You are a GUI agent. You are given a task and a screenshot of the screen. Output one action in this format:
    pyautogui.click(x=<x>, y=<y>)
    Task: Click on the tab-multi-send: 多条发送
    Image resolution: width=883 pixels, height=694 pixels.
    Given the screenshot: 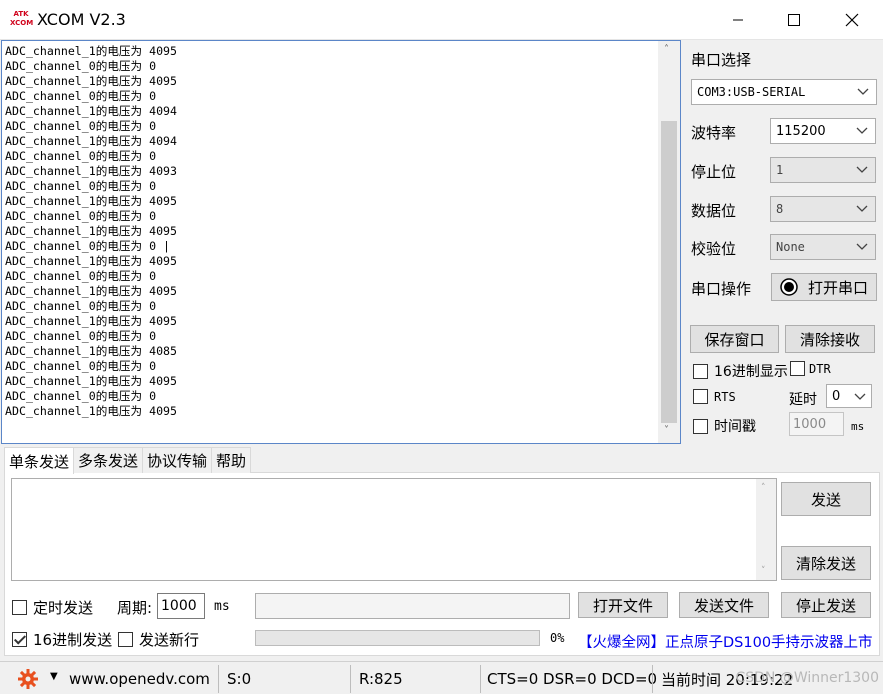 What is the action you would take?
    pyautogui.click(x=108, y=460)
    